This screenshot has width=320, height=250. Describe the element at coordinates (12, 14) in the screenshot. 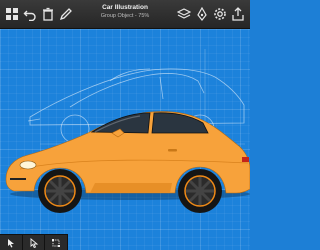

I see `grid-icon` at that location.